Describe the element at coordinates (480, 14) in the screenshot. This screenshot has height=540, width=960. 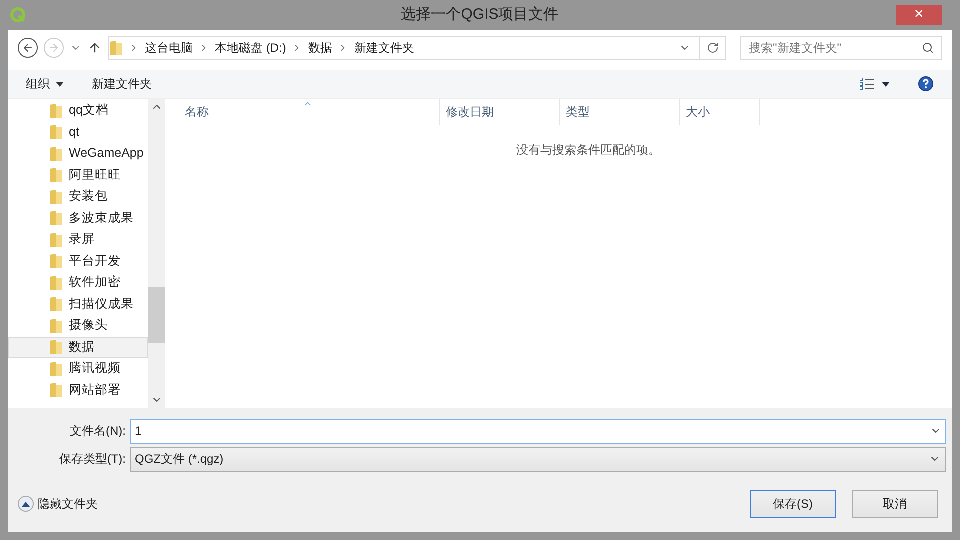
I see `window-title: 选择一个QGIS项目文件` at that location.